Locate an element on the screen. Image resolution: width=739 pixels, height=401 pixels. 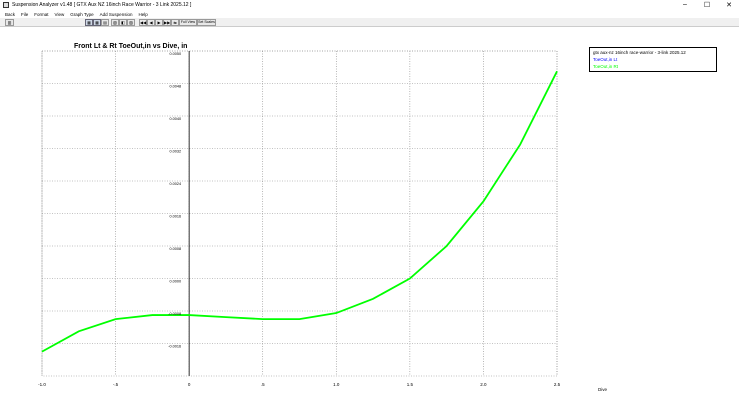
maximize-icon: ☐ is located at coordinates (707, 5).